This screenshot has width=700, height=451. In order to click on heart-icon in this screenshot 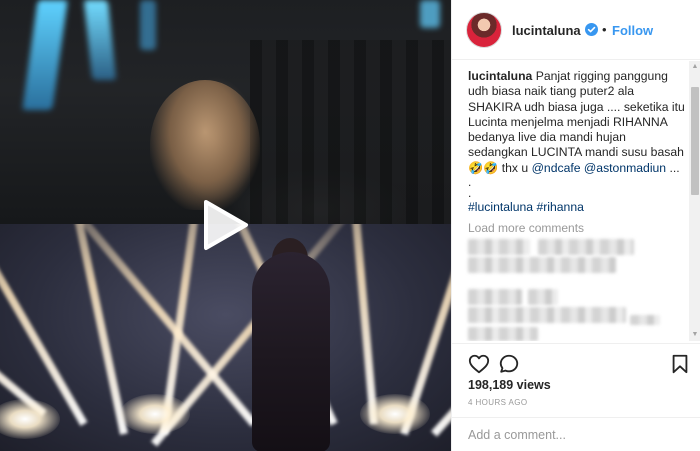, I will do `click(479, 364)`.